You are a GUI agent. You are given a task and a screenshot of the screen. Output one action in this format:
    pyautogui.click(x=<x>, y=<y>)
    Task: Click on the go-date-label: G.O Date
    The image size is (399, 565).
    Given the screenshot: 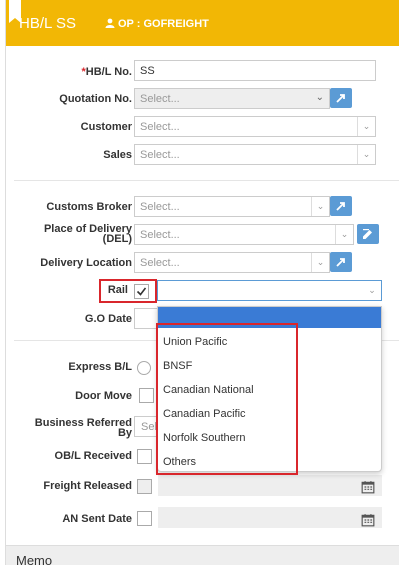 What is the action you would take?
    pyautogui.click(x=108, y=319)
    